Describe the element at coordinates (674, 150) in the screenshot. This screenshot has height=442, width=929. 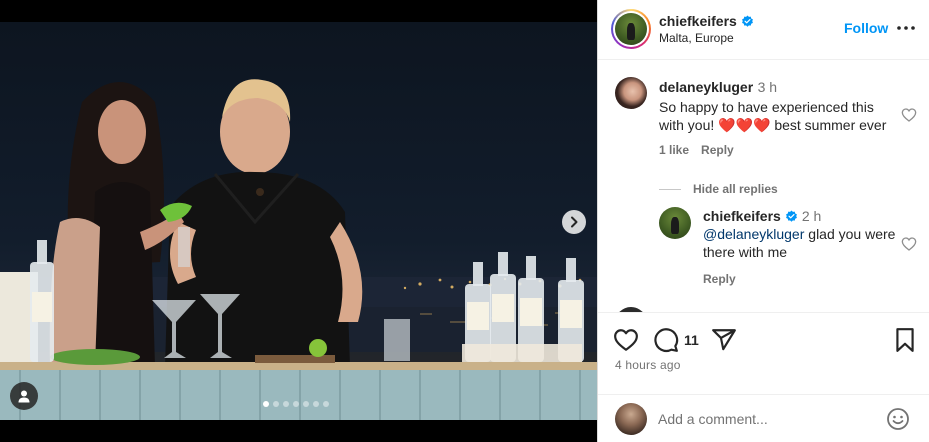
I see `comment-like-count: 1 like` at that location.